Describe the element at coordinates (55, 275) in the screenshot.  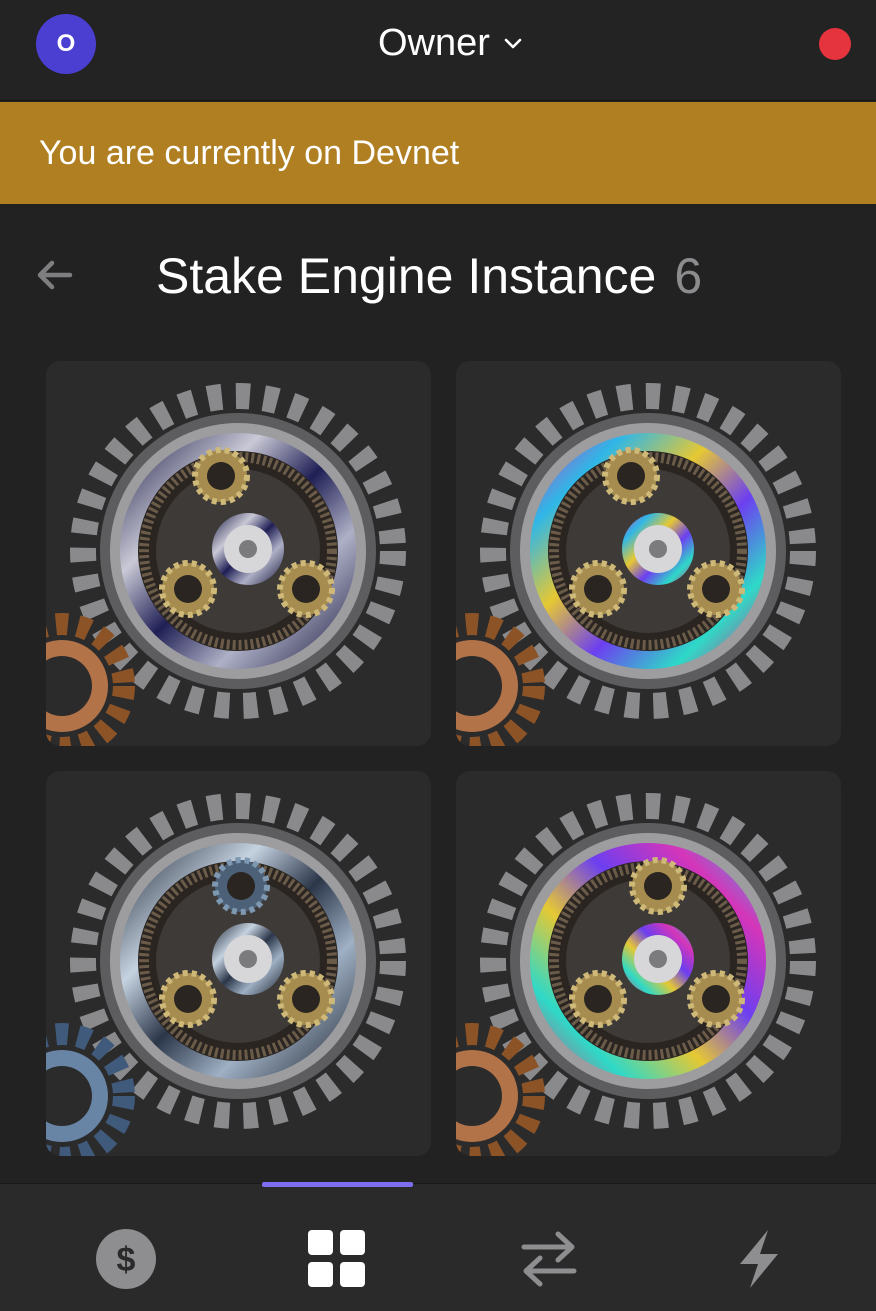
I see `back-arrow-icon` at that location.